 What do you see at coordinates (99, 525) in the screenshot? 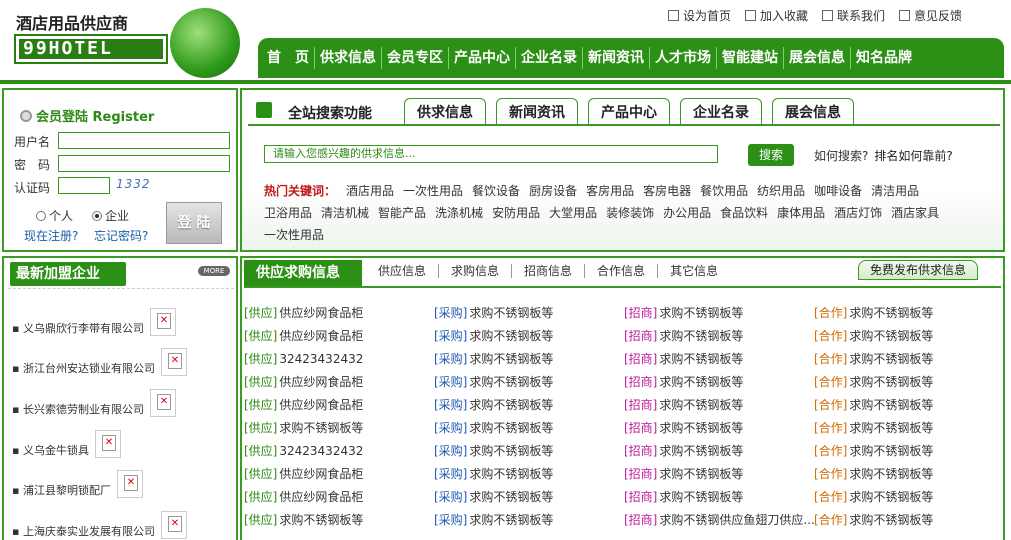
I see `company-item: ▪ 上海庆泰实业发展有限公司` at bounding box center [99, 525].